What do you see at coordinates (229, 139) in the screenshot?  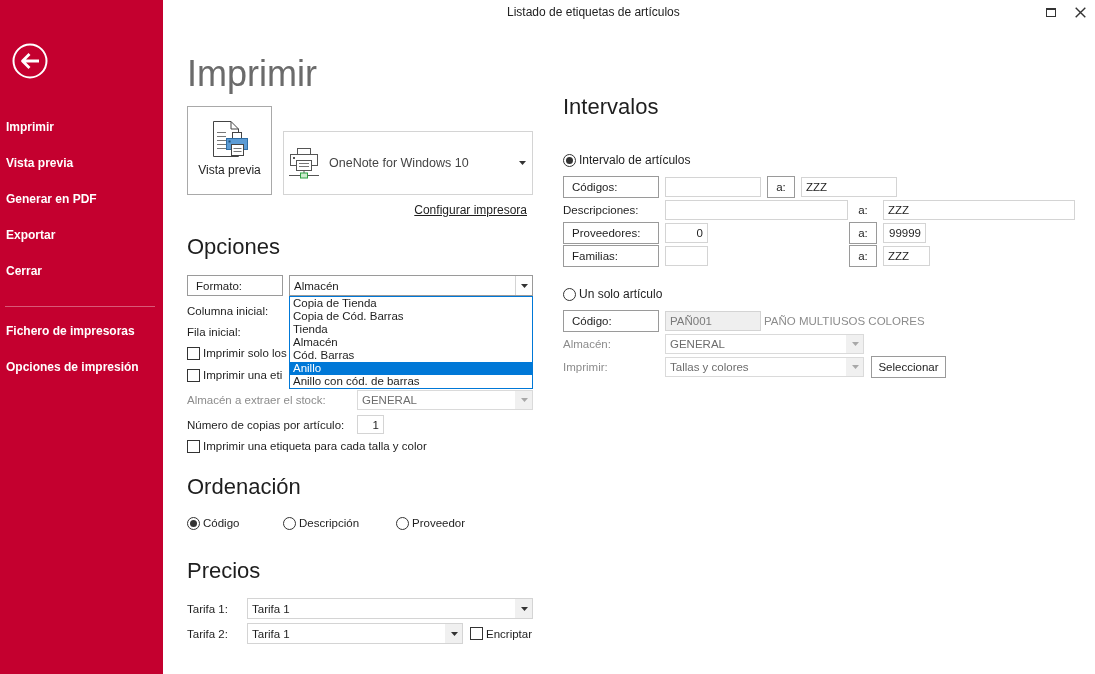 I see `document-printer-icon` at bounding box center [229, 139].